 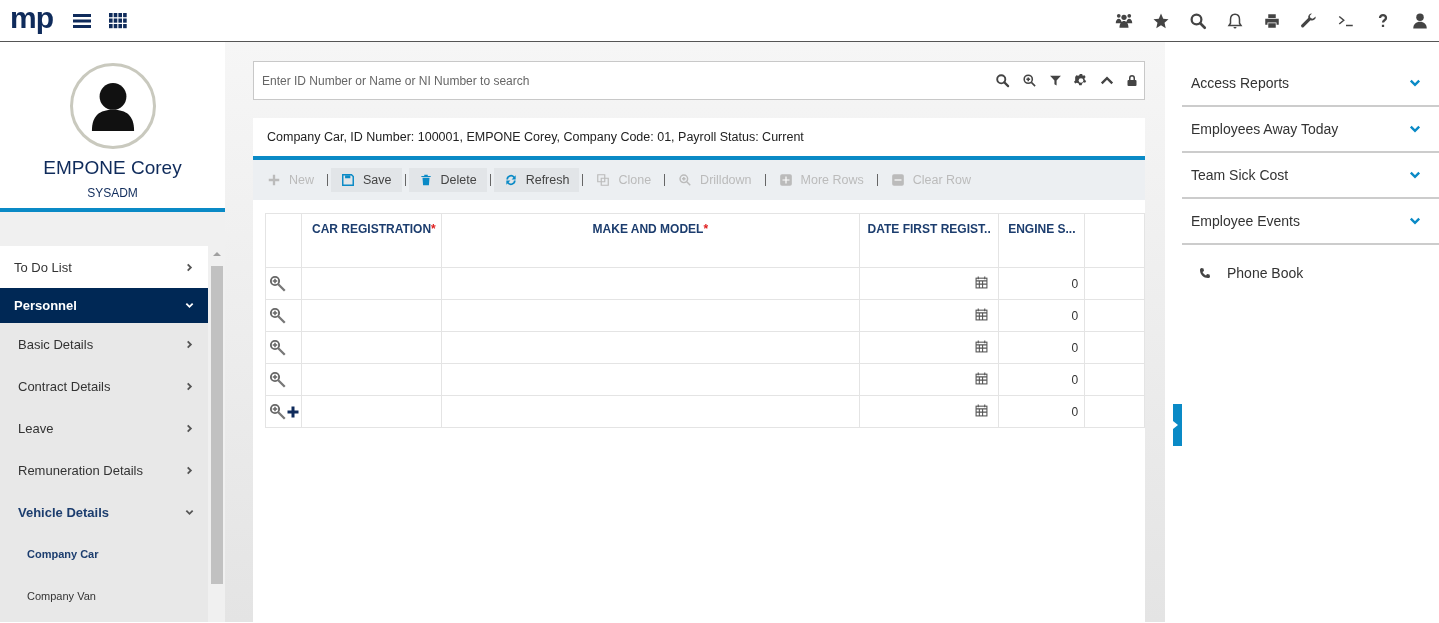 What do you see at coordinates (104, 344) in the screenshot?
I see `nav-item: Basic Details` at bounding box center [104, 344].